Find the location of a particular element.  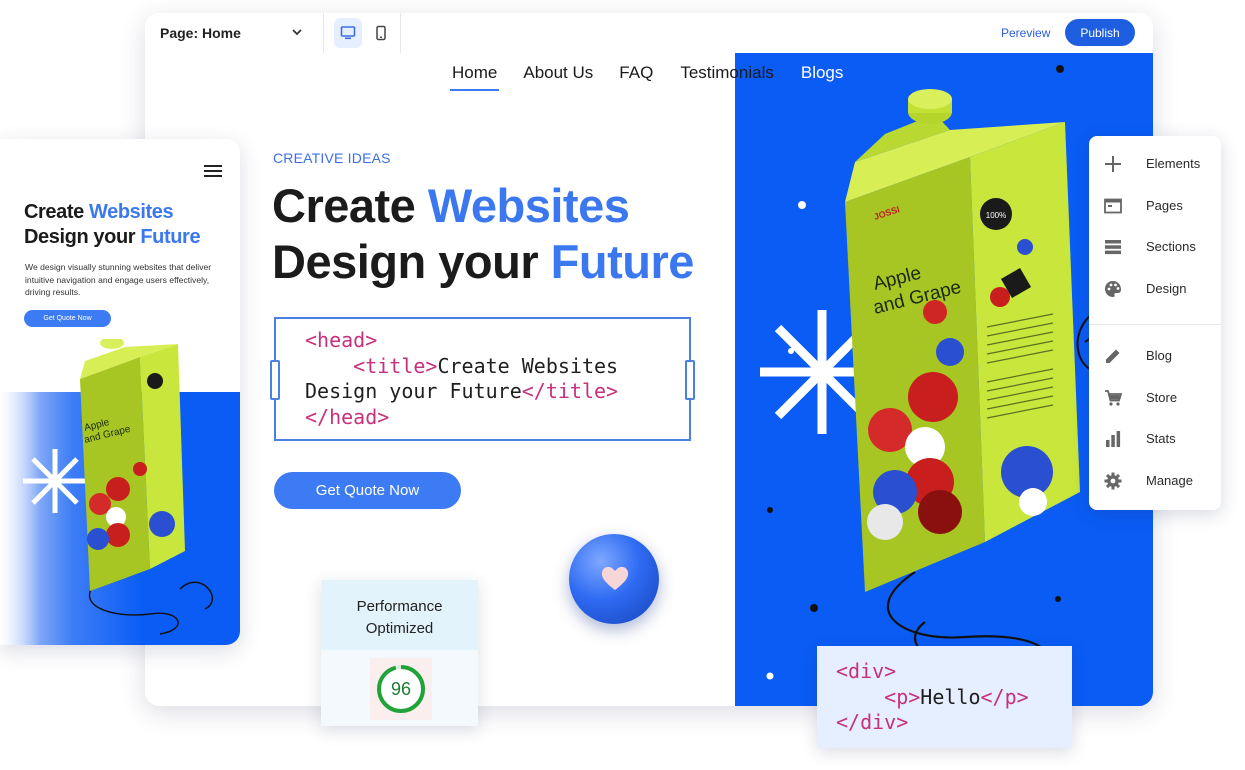

mobile-headline-line2-a: Design your is located at coordinates (82, 237).